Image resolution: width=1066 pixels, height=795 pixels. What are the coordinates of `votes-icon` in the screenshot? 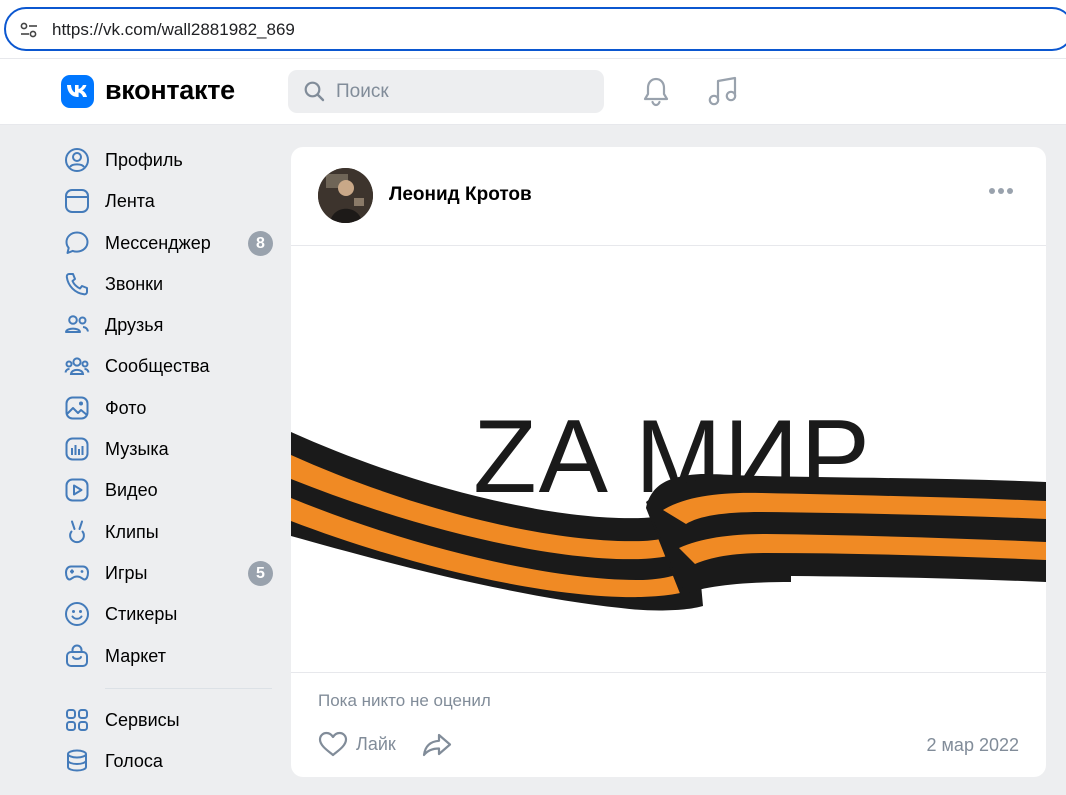 It's located at (77, 760).